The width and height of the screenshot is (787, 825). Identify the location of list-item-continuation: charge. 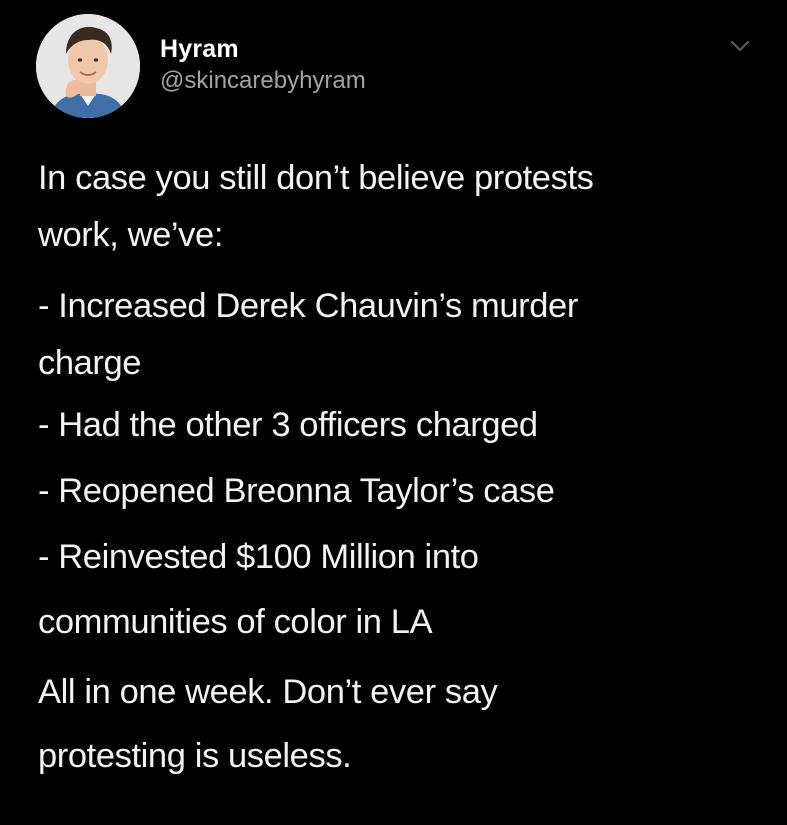
(90, 363).